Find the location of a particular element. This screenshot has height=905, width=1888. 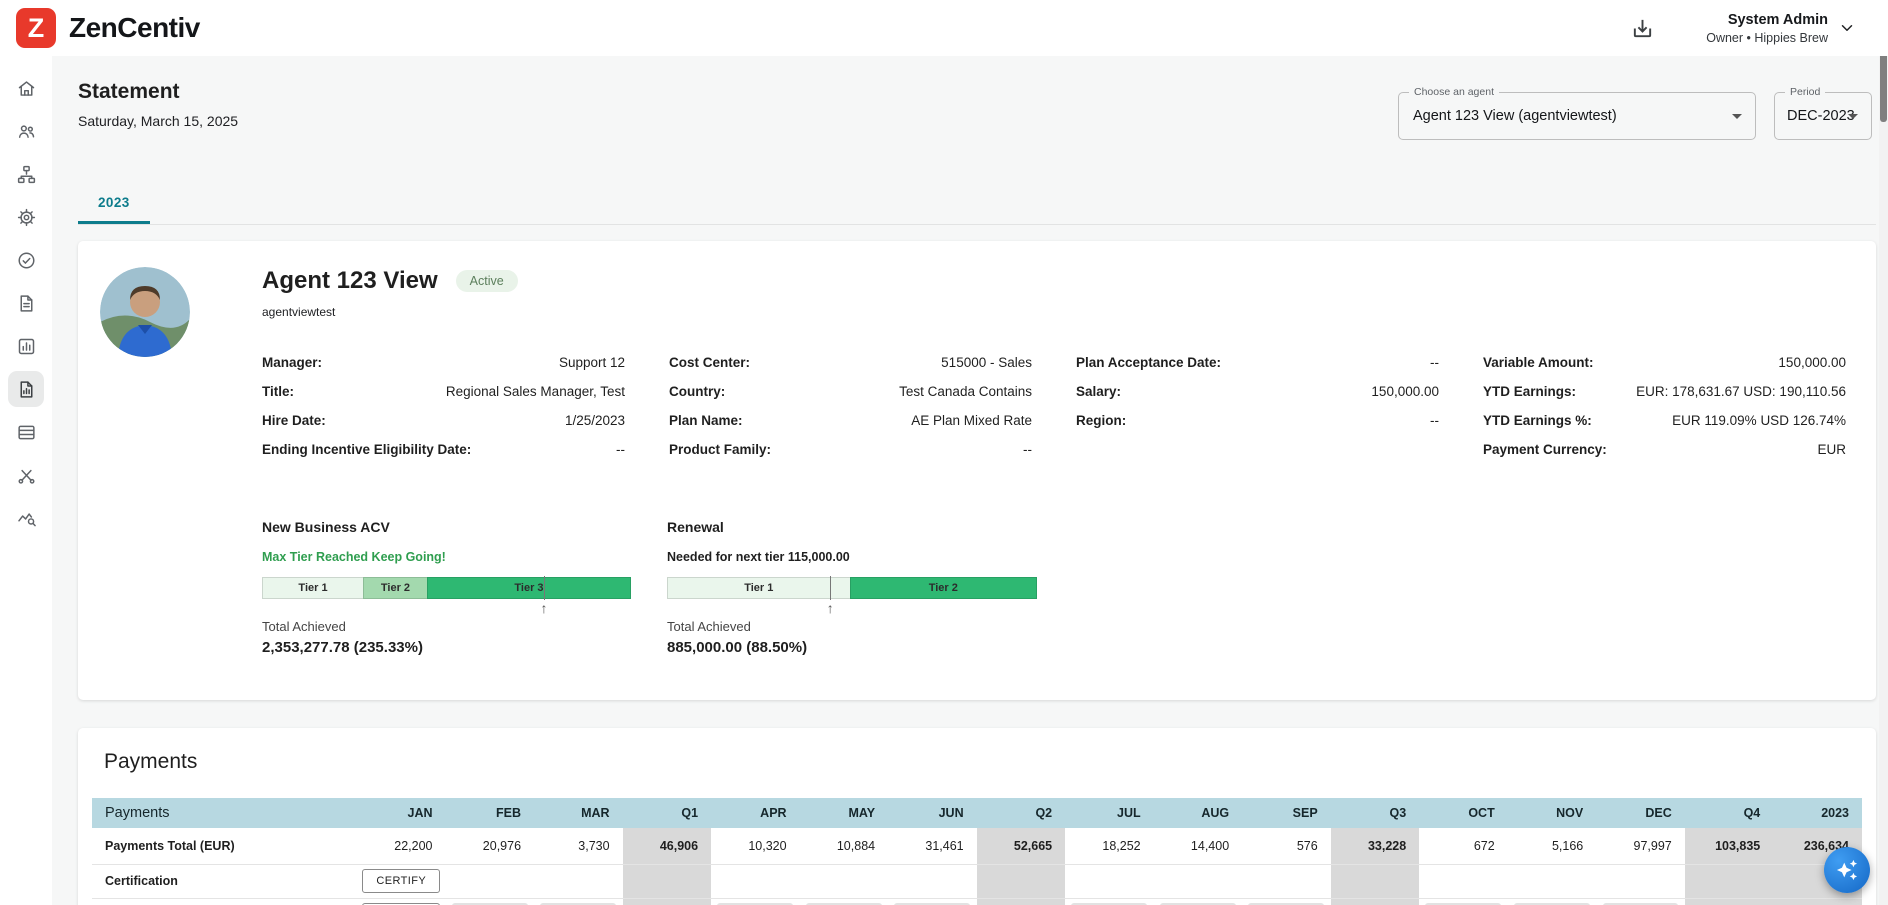

table-cell: PUBLISH is located at coordinates (401, 901).